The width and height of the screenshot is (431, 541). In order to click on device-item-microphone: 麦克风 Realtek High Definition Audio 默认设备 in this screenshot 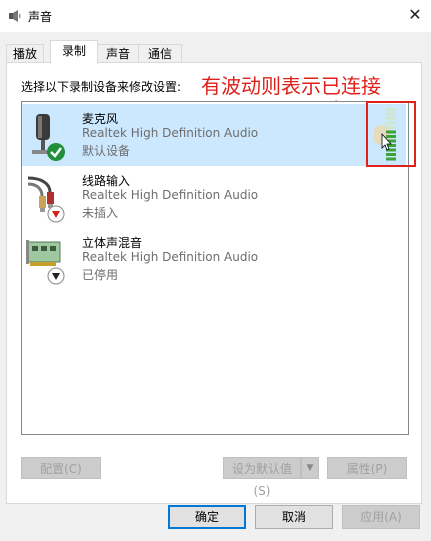, I will do `click(219, 134)`.